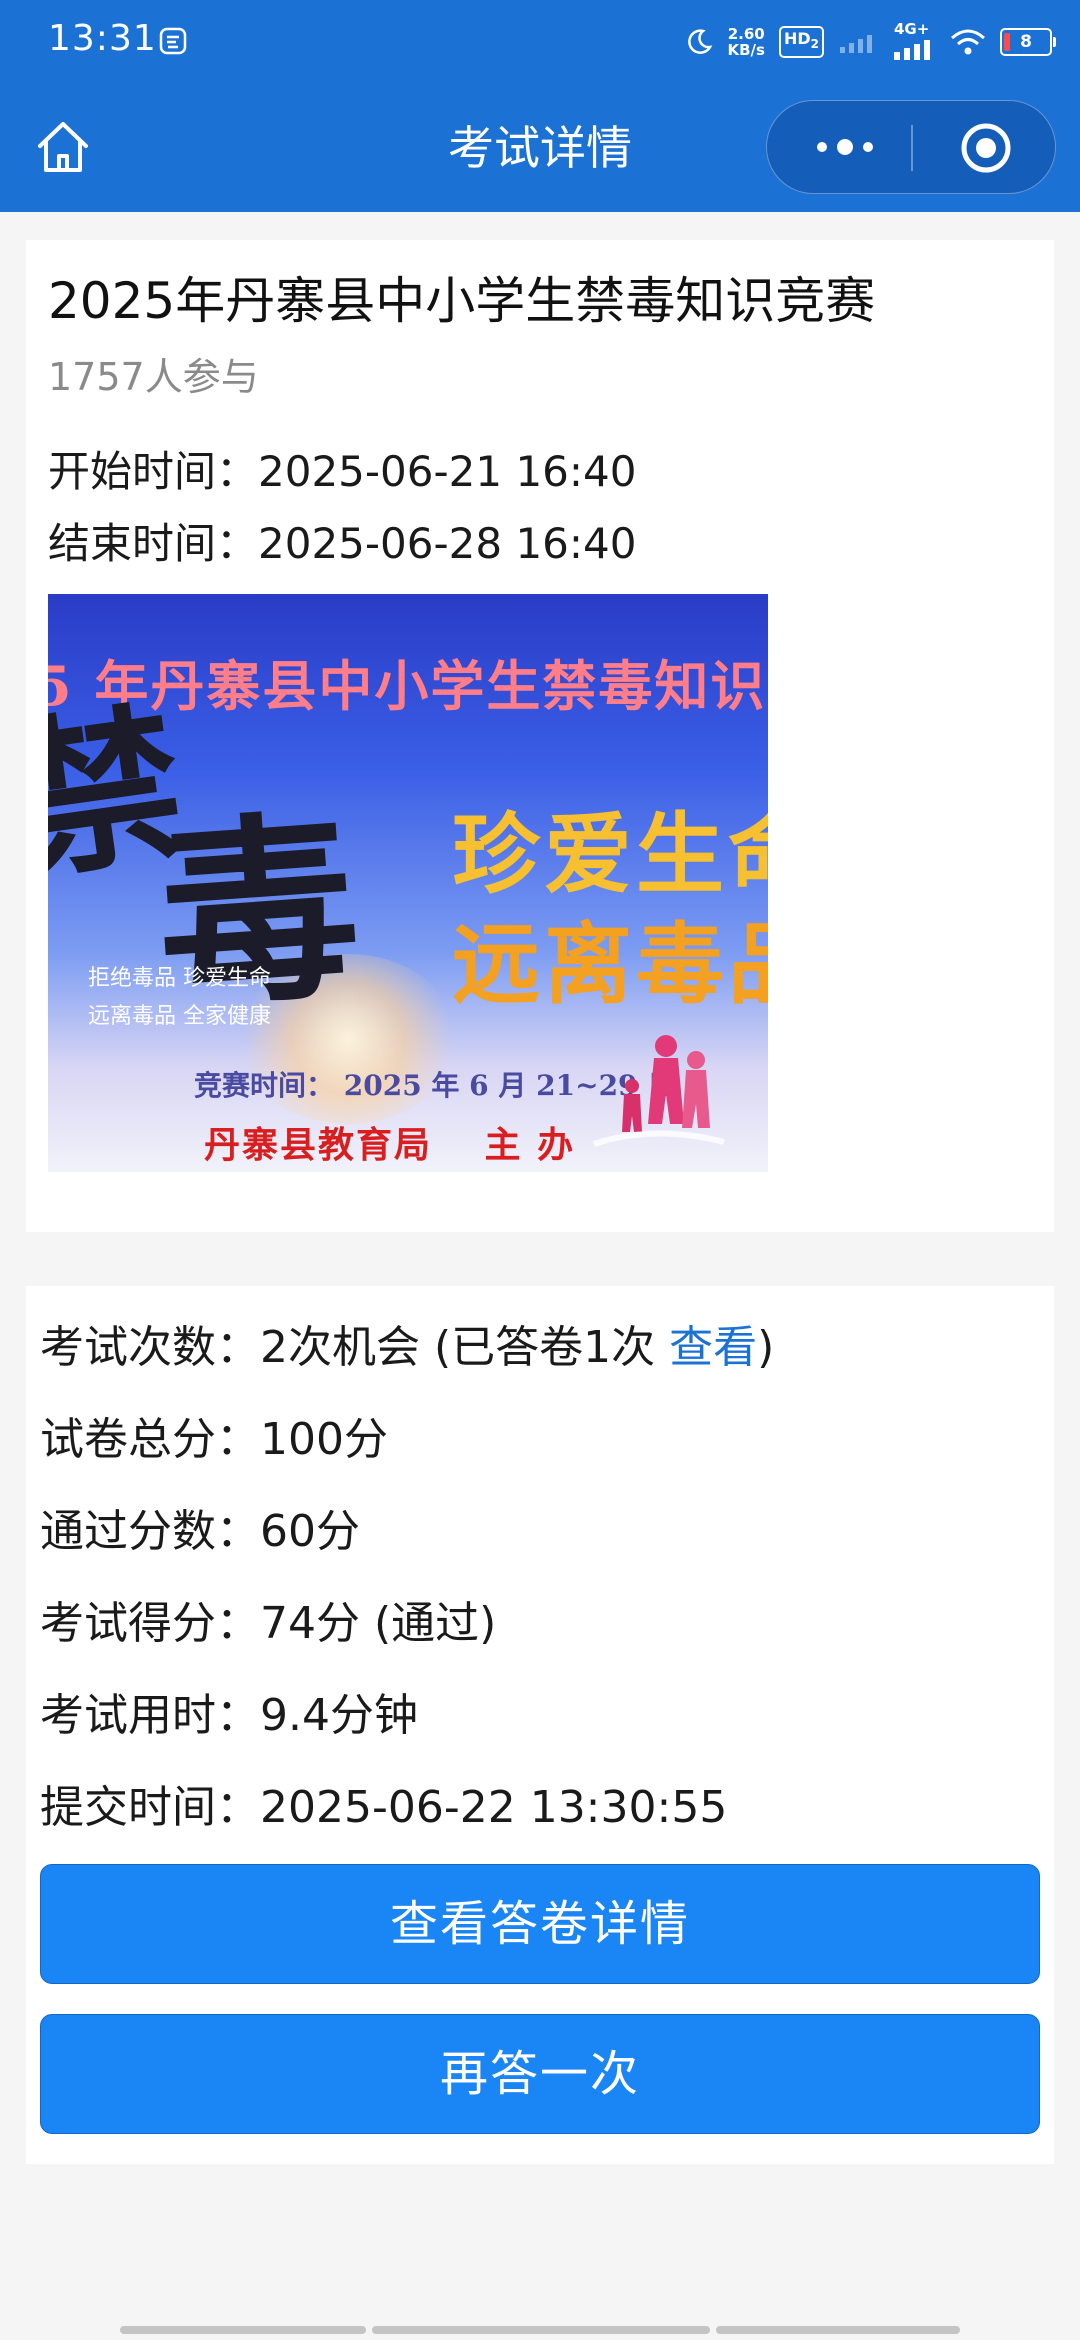 This screenshot has height=2340, width=1080. Describe the element at coordinates (150, 1347) in the screenshot. I see `attempts-label: 考试次数：` at that location.